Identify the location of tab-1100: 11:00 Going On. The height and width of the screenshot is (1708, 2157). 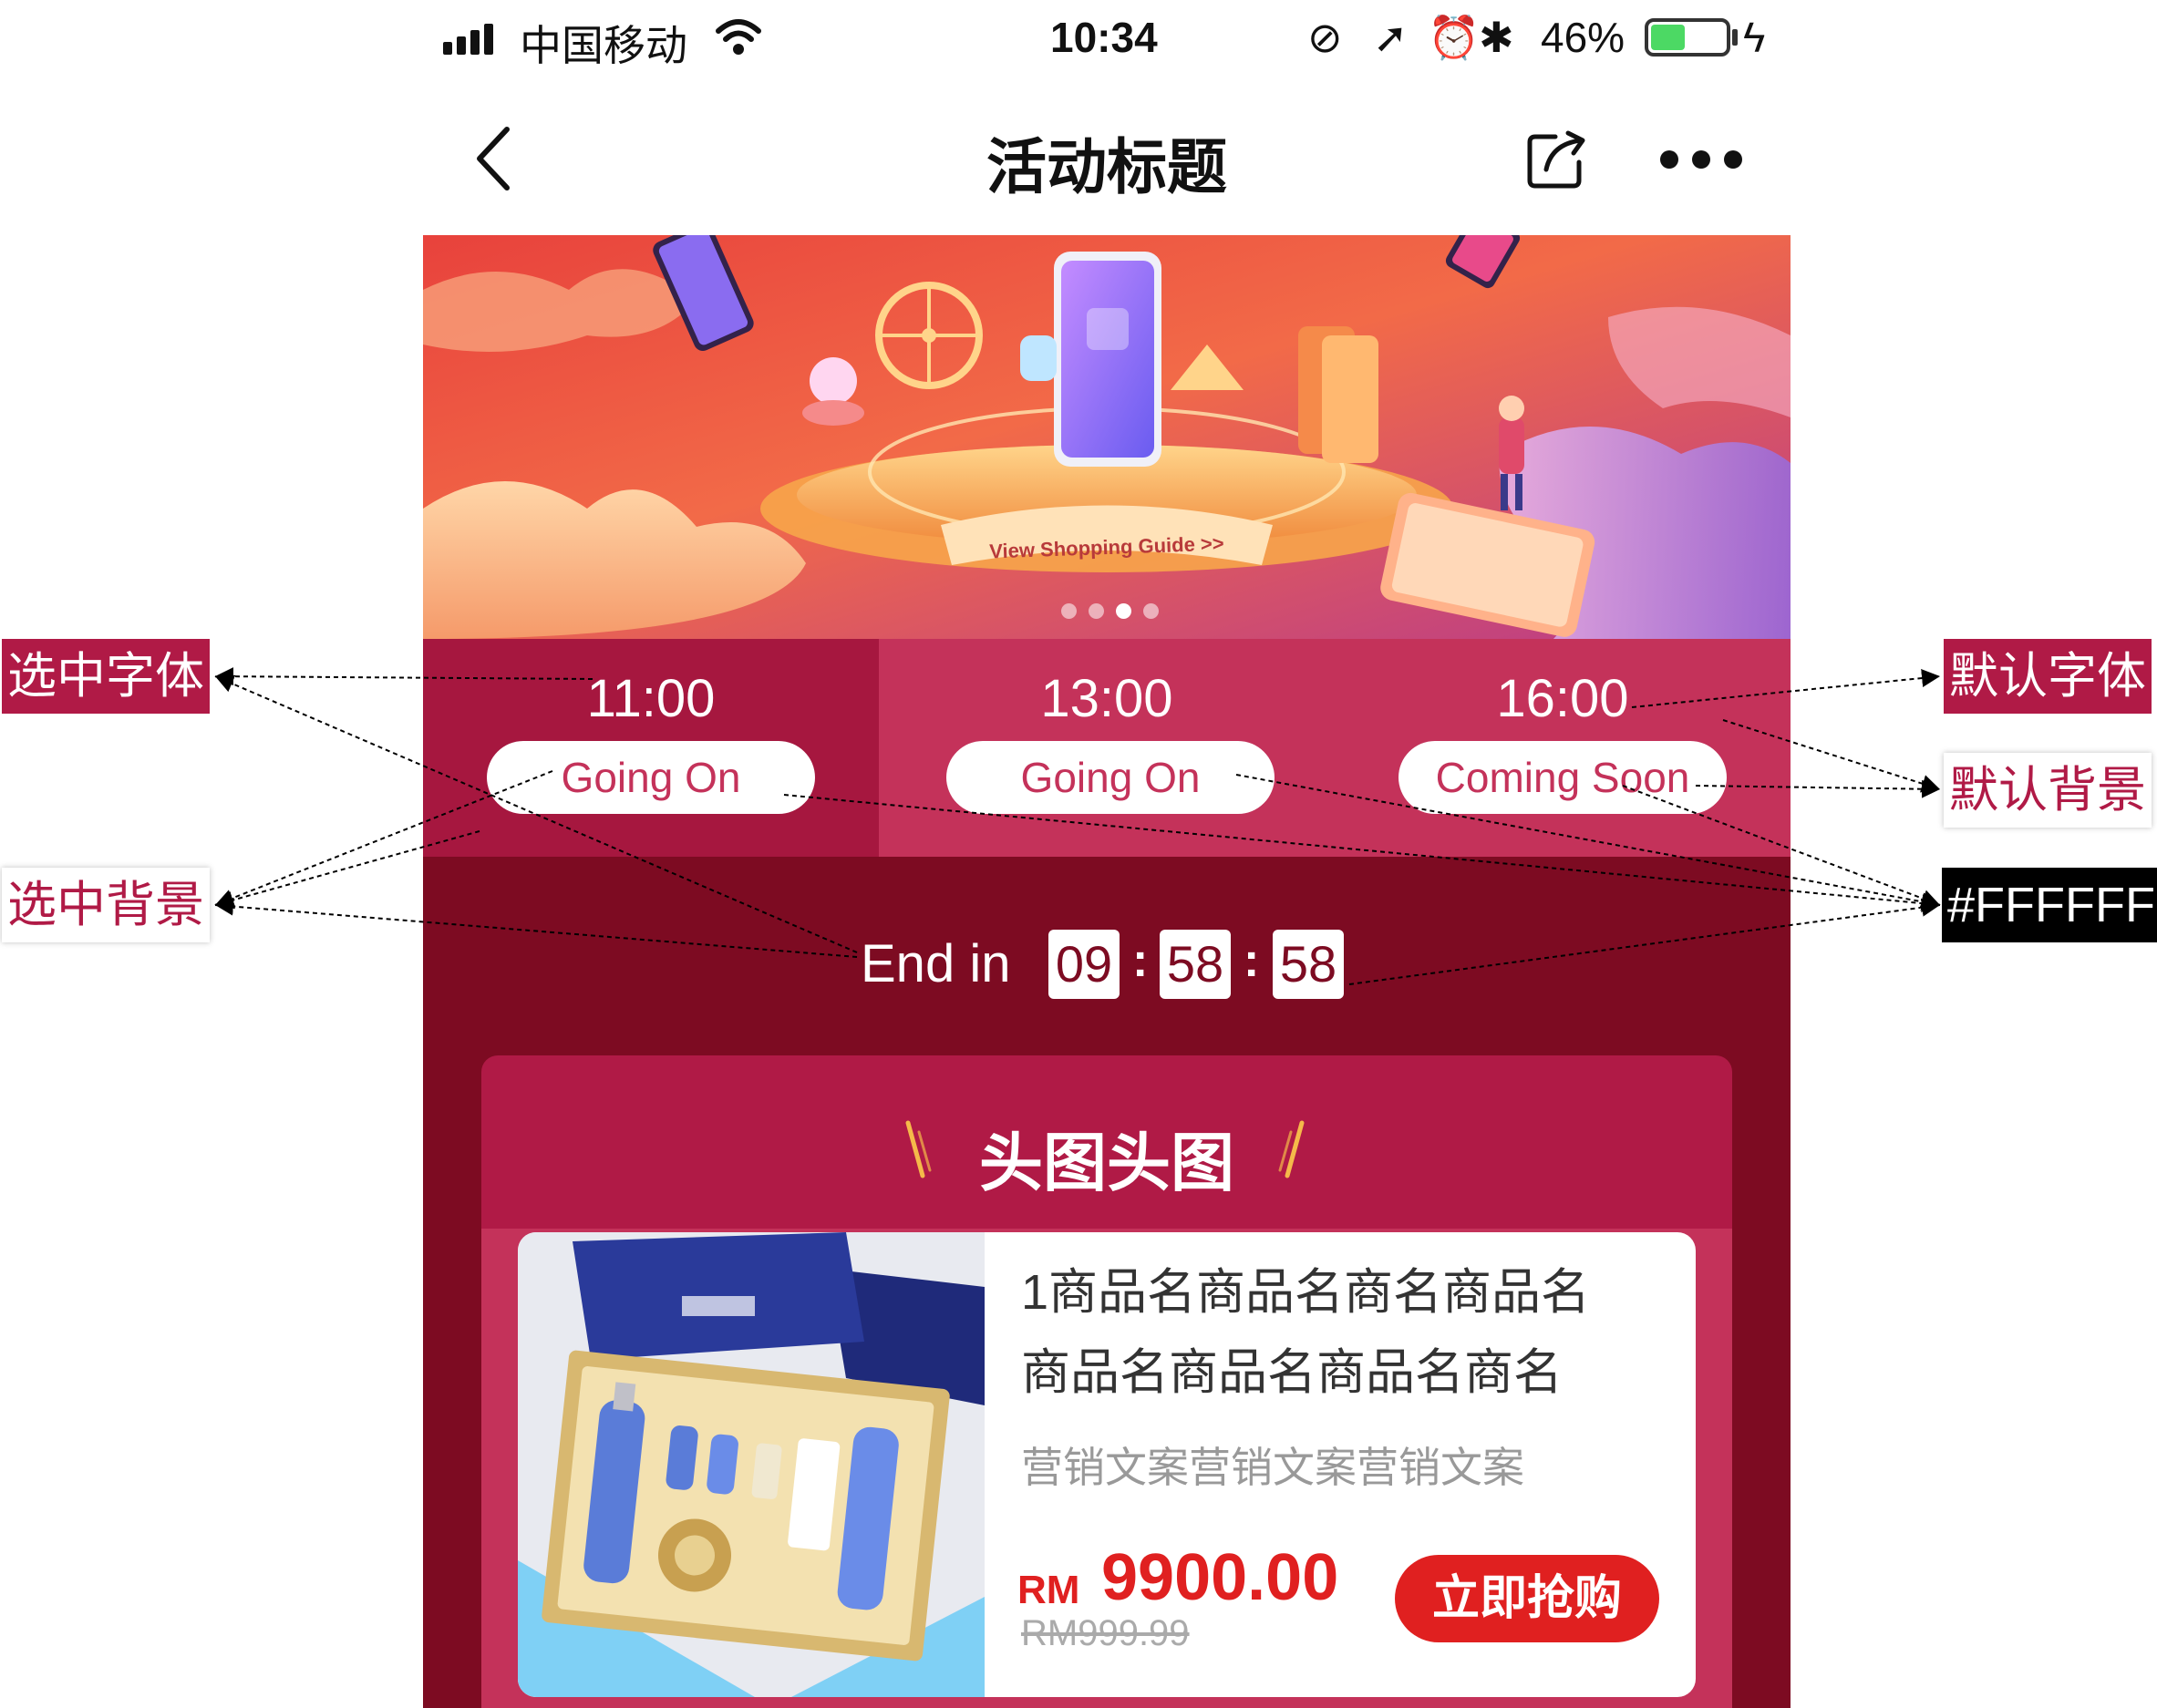
(651, 748).